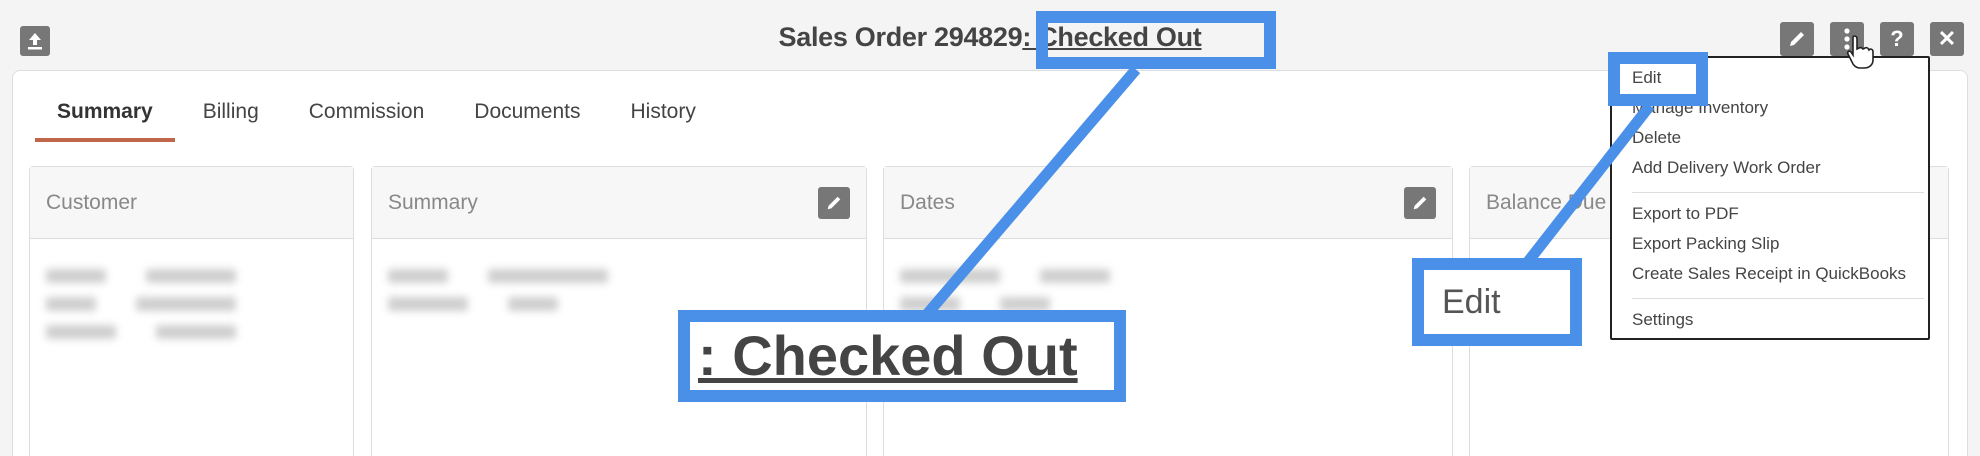 This screenshot has height=456, width=1980. I want to click on edit-callout-text: Edit, so click(1471, 302).